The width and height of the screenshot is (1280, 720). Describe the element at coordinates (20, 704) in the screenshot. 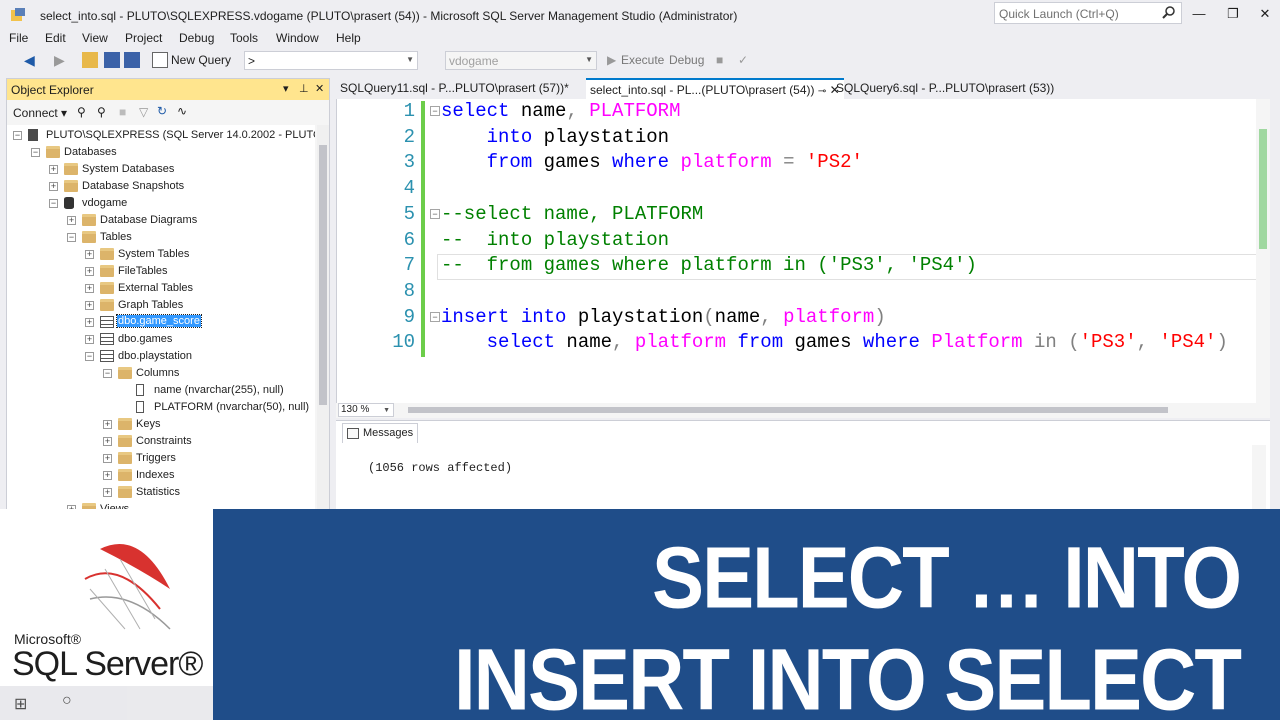

I see `windows-start-icon: ⊞` at that location.